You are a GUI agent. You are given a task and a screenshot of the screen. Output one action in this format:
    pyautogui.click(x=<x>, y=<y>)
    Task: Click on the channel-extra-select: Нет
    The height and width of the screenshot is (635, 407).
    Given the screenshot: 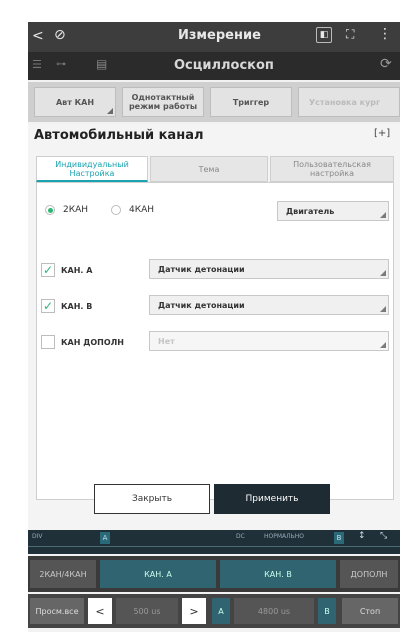 What is the action you would take?
    pyautogui.click(x=269, y=341)
    